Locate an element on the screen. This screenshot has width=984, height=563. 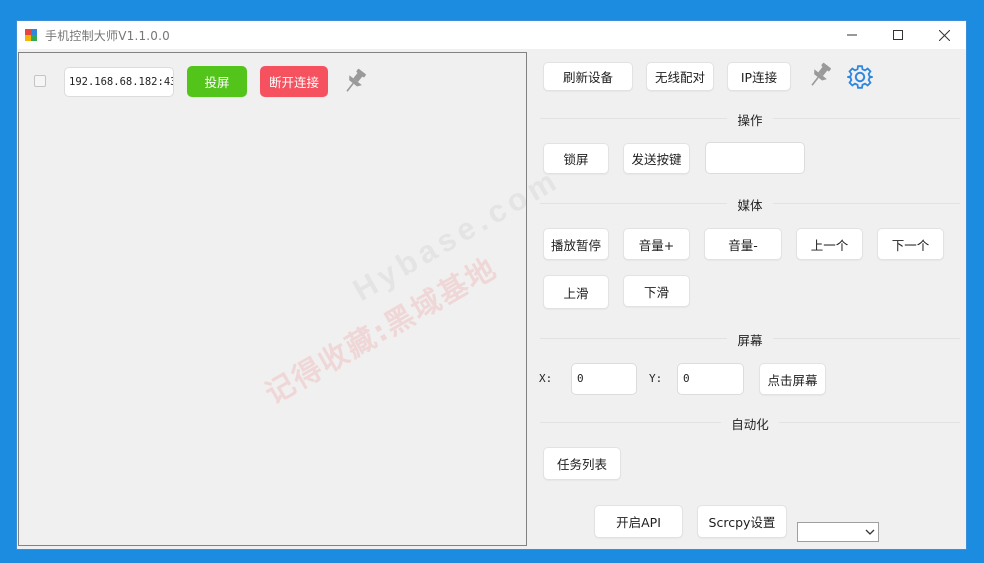
minimize-icon is located at coordinates (852, 35).